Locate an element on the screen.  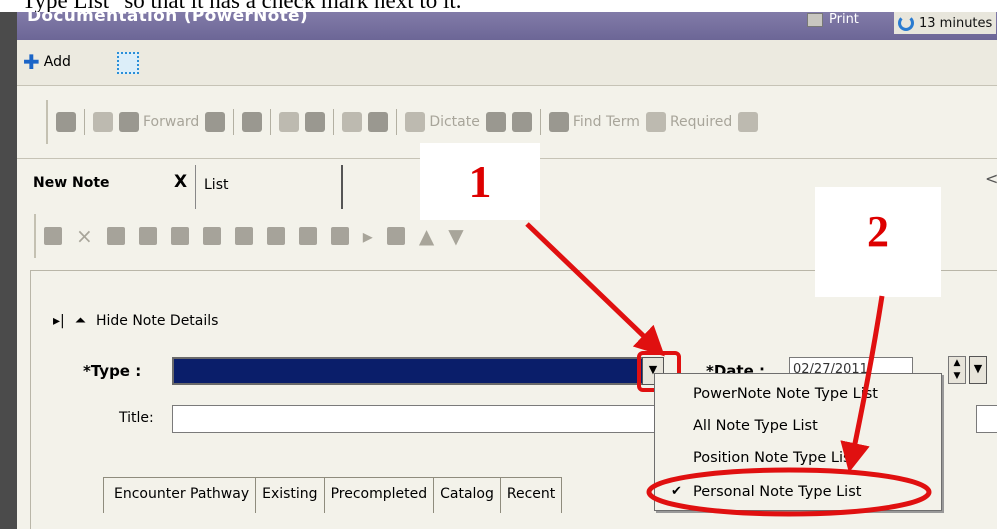
refresh-time-label: 13 minutes is located at coordinates (956, 23).